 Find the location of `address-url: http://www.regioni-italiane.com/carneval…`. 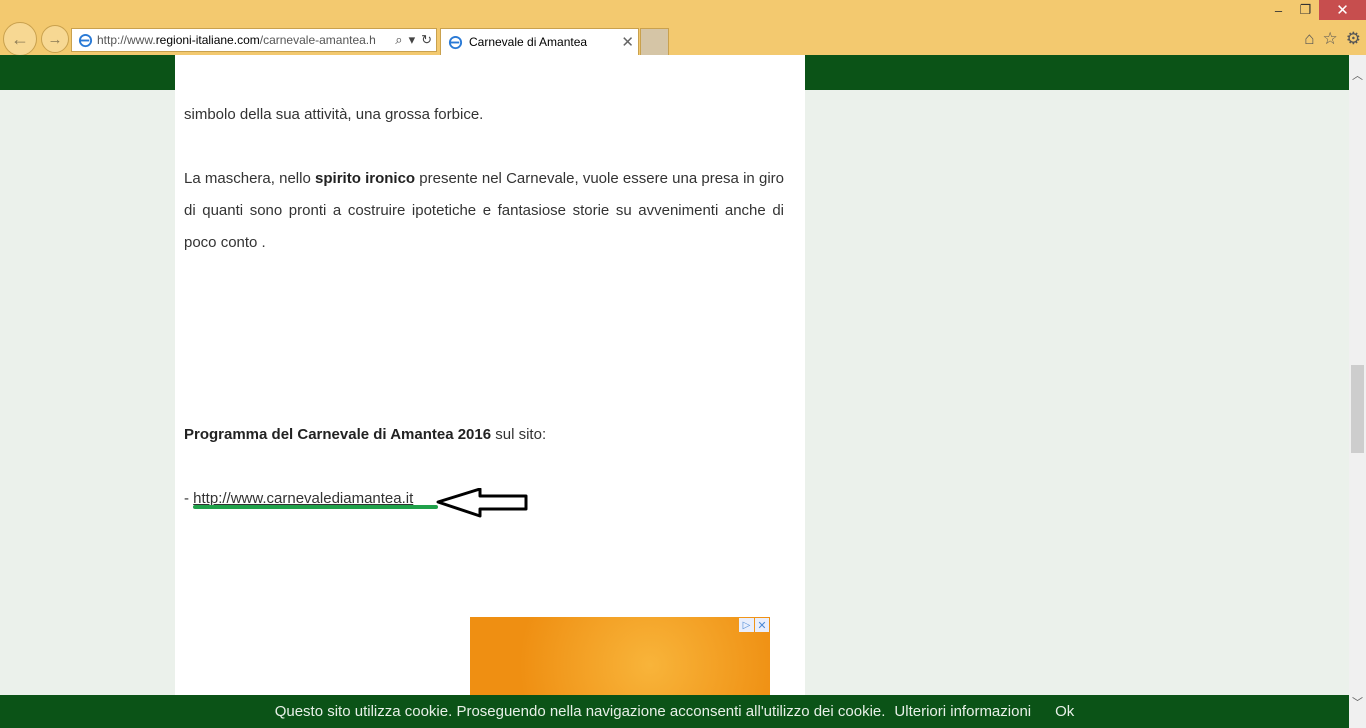

address-url: http://www.regioni-italiane.com/carneval… is located at coordinates (240, 40).